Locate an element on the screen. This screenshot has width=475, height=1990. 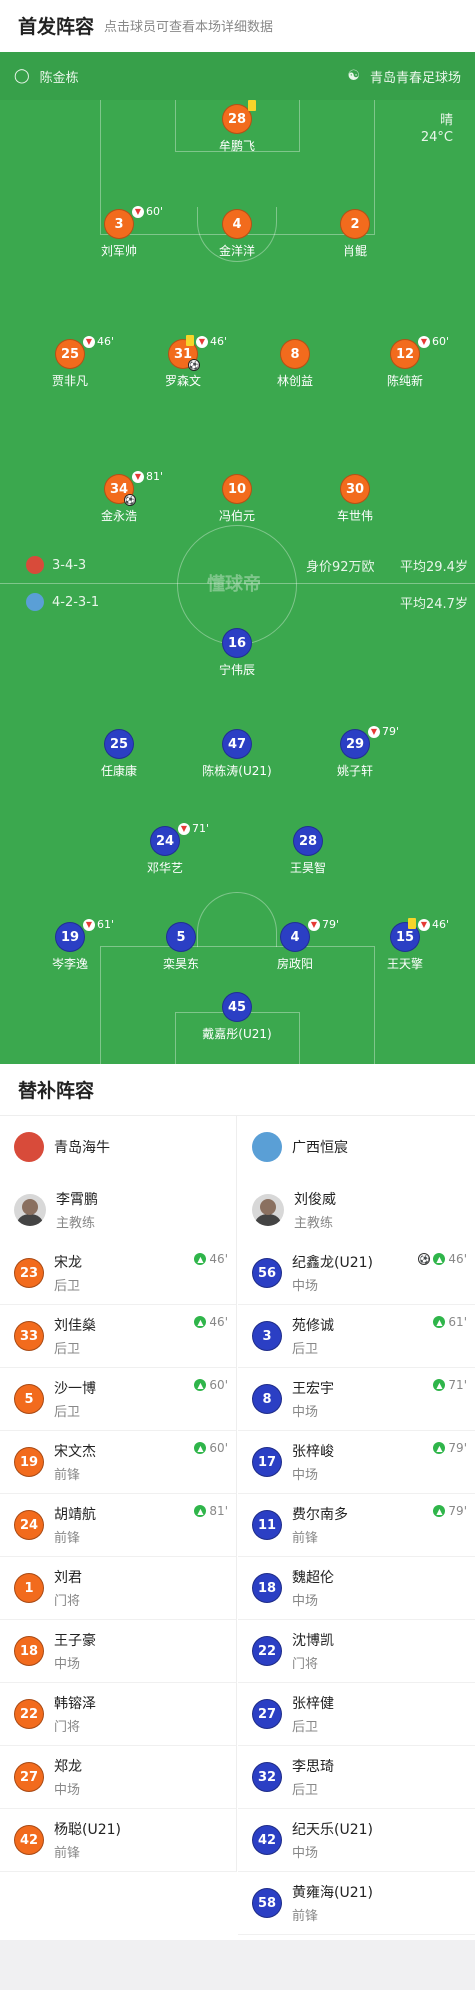
sub-in-indicator: ▲ 79' is located at coordinates (450, 1511).